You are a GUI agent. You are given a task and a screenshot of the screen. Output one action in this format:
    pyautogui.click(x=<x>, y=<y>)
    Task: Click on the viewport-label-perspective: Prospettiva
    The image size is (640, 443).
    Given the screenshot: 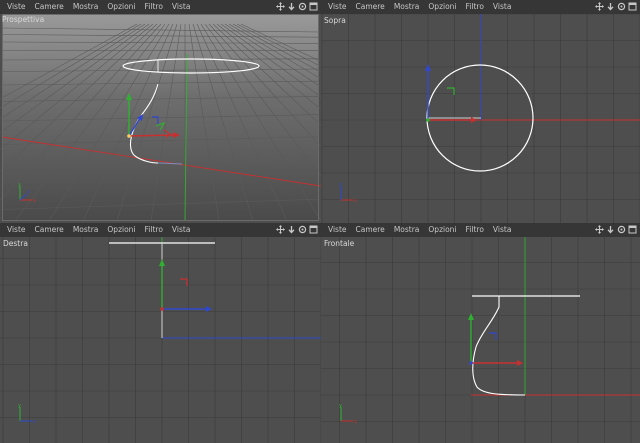 What is the action you would take?
    pyautogui.click(x=23, y=19)
    